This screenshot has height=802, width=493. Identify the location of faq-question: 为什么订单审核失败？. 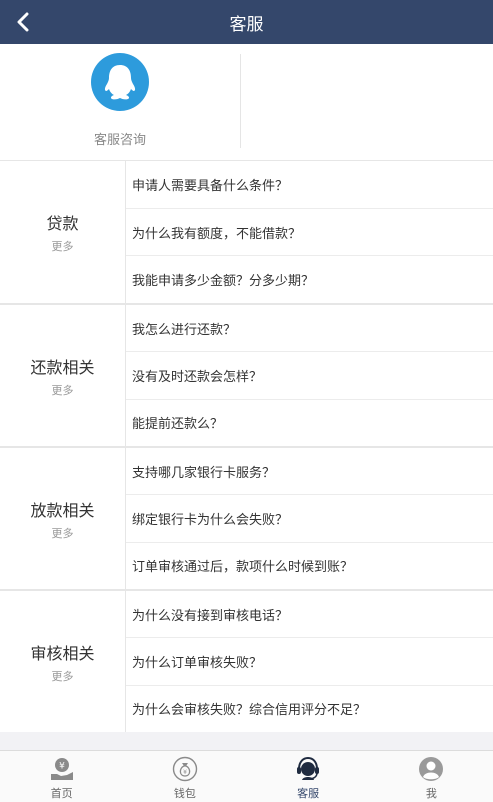
(309, 662).